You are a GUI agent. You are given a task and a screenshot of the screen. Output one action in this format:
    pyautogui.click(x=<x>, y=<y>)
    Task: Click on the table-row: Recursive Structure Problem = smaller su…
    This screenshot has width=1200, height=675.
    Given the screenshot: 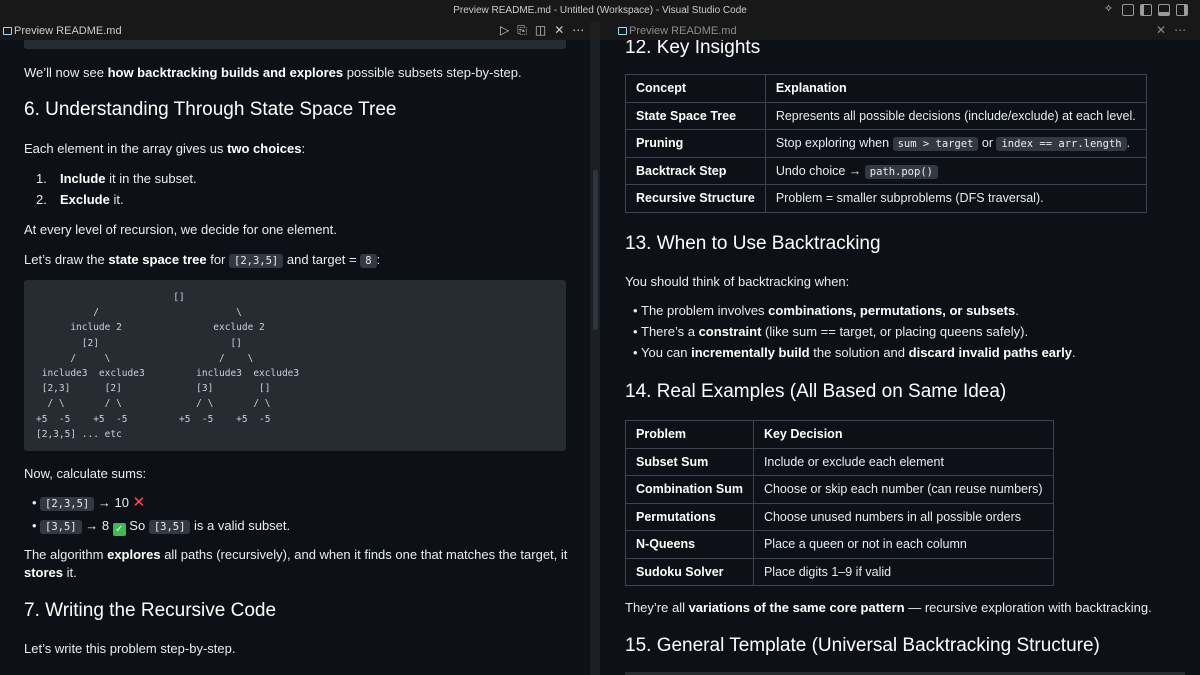 What is the action you would take?
    pyautogui.click(x=886, y=198)
    